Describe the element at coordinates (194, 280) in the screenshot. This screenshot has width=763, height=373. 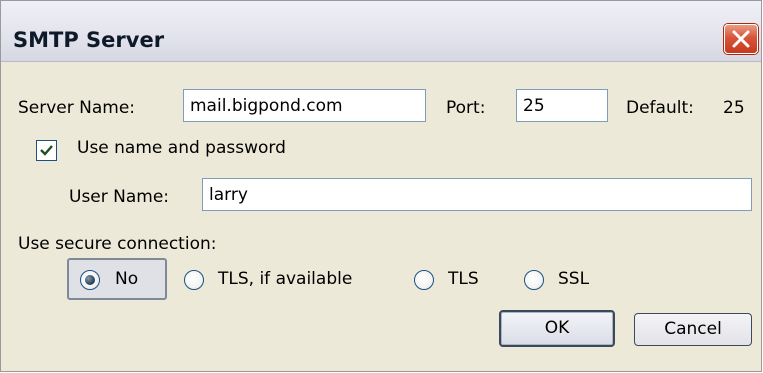
I see `radio-tls-if-available` at that location.